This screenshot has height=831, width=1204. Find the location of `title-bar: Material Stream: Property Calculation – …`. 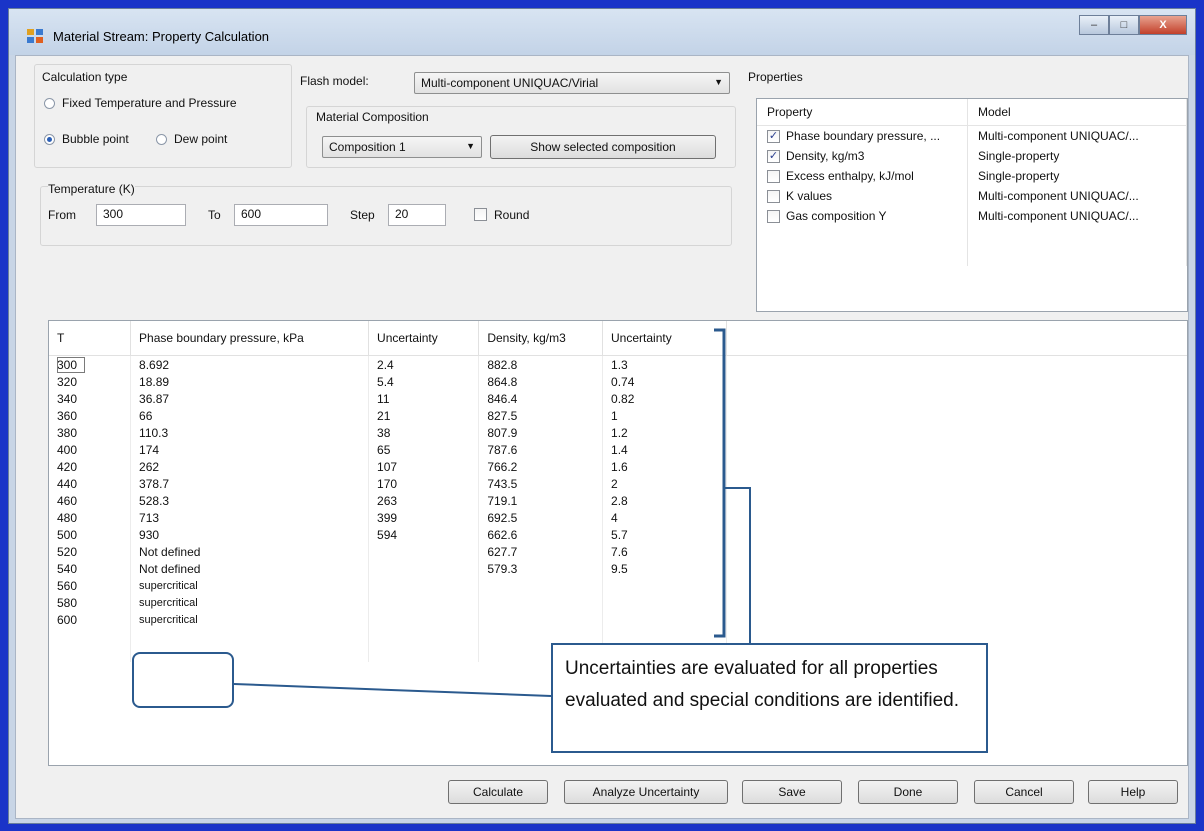

title-bar: Material Stream: Property Calculation – … is located at coordinates (602, 32).